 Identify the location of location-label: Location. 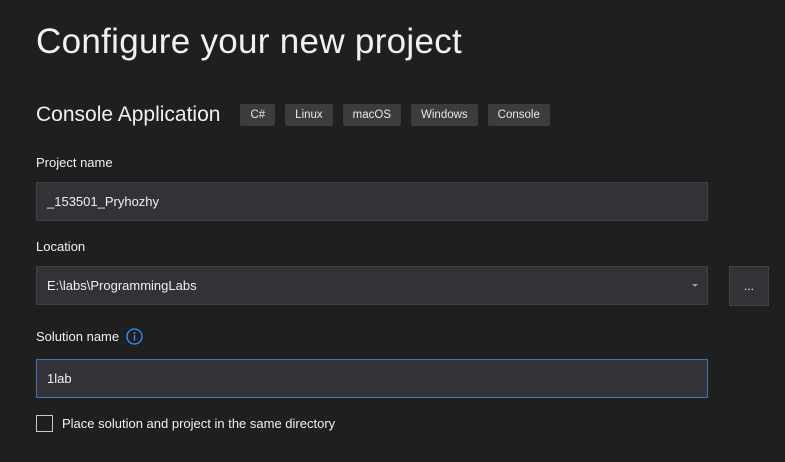
(61, 246).